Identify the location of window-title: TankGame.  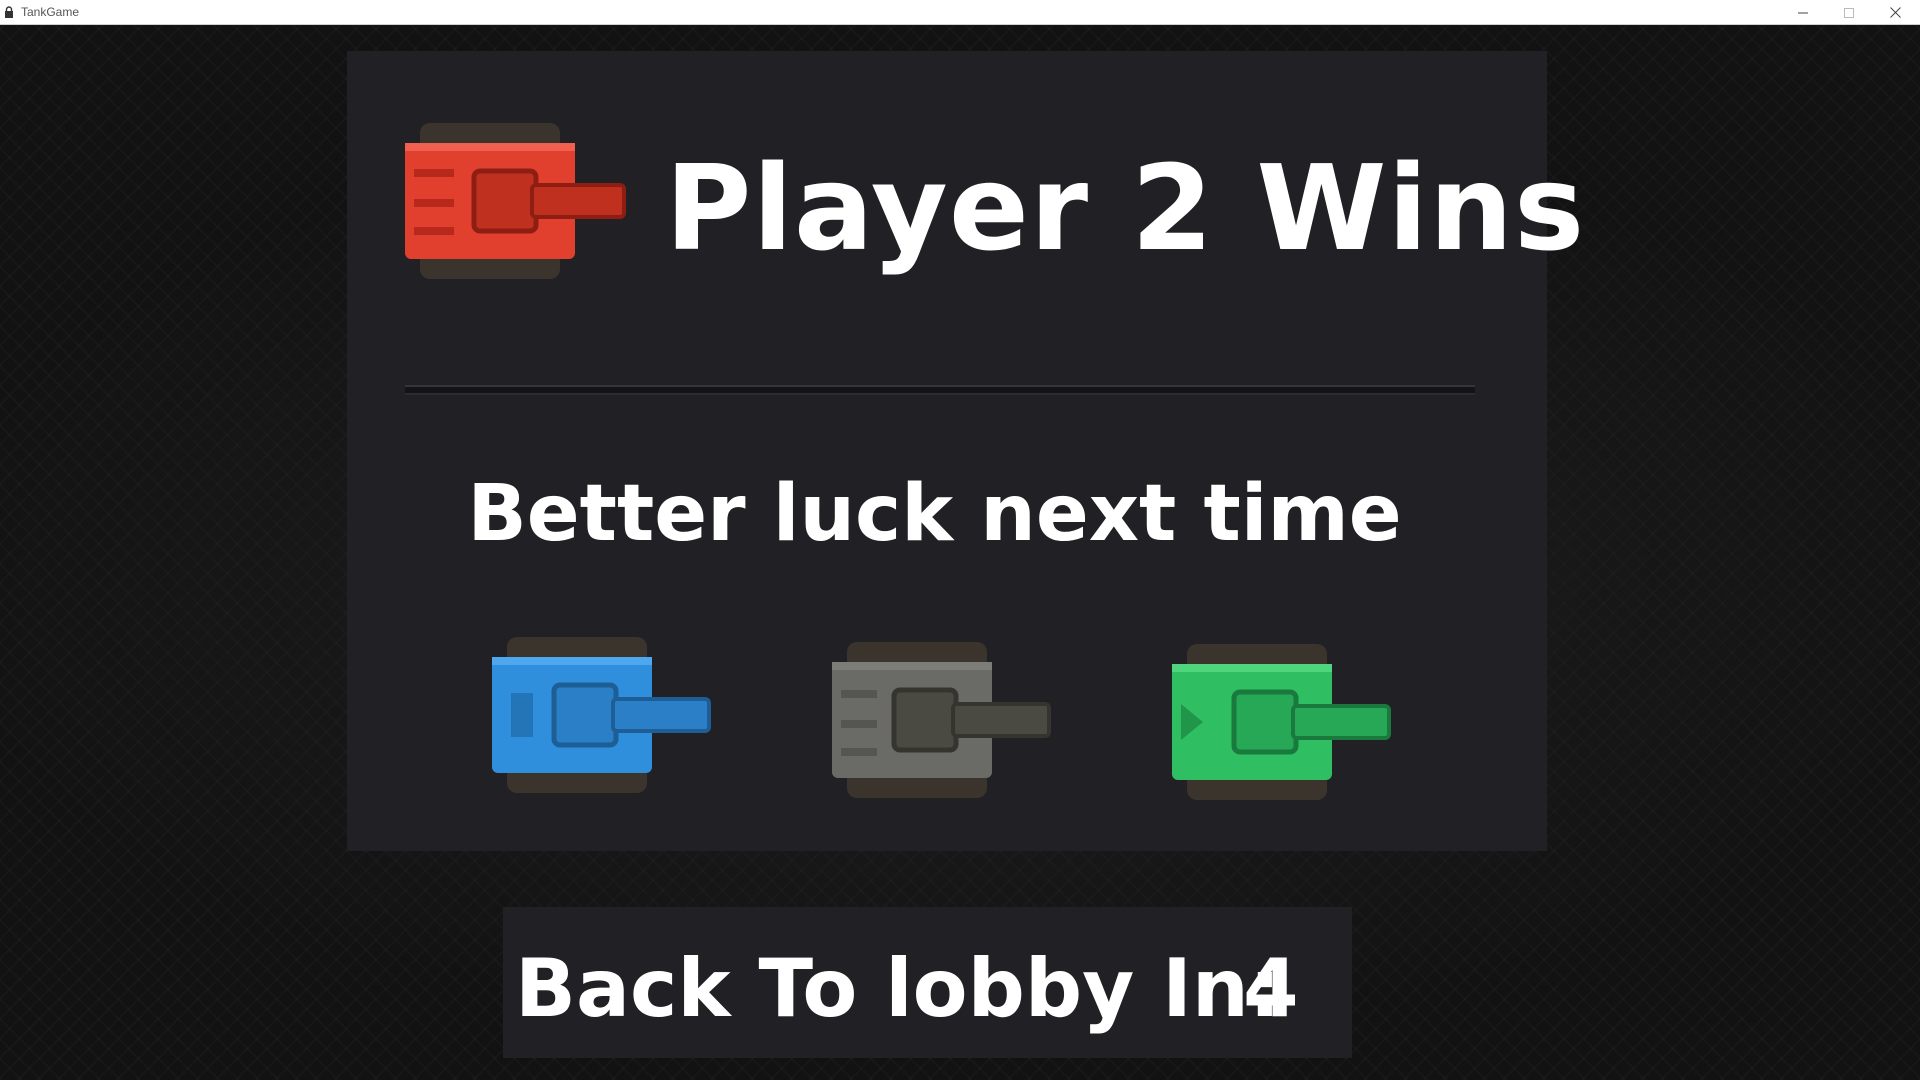
(50, 12).